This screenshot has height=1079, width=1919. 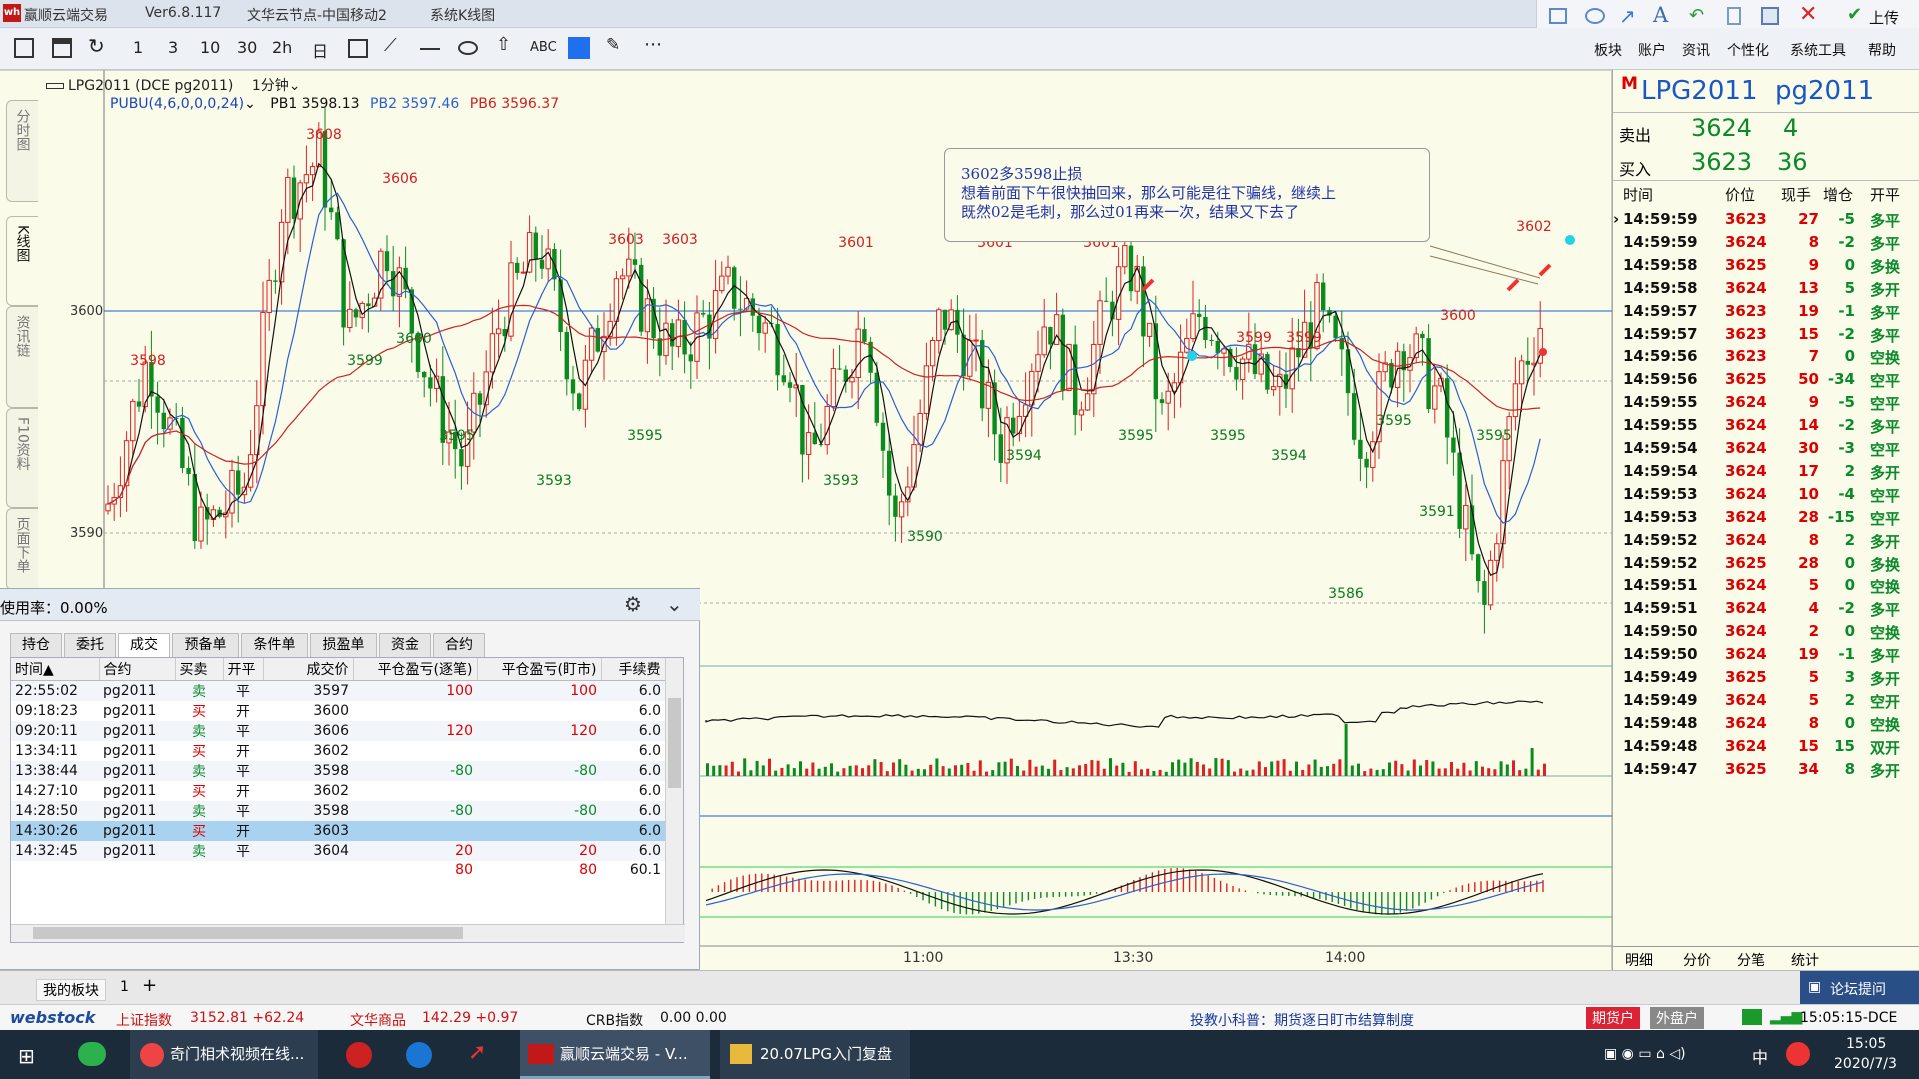 I want to click on period-day-button: 日, so click(x=320, y=50).